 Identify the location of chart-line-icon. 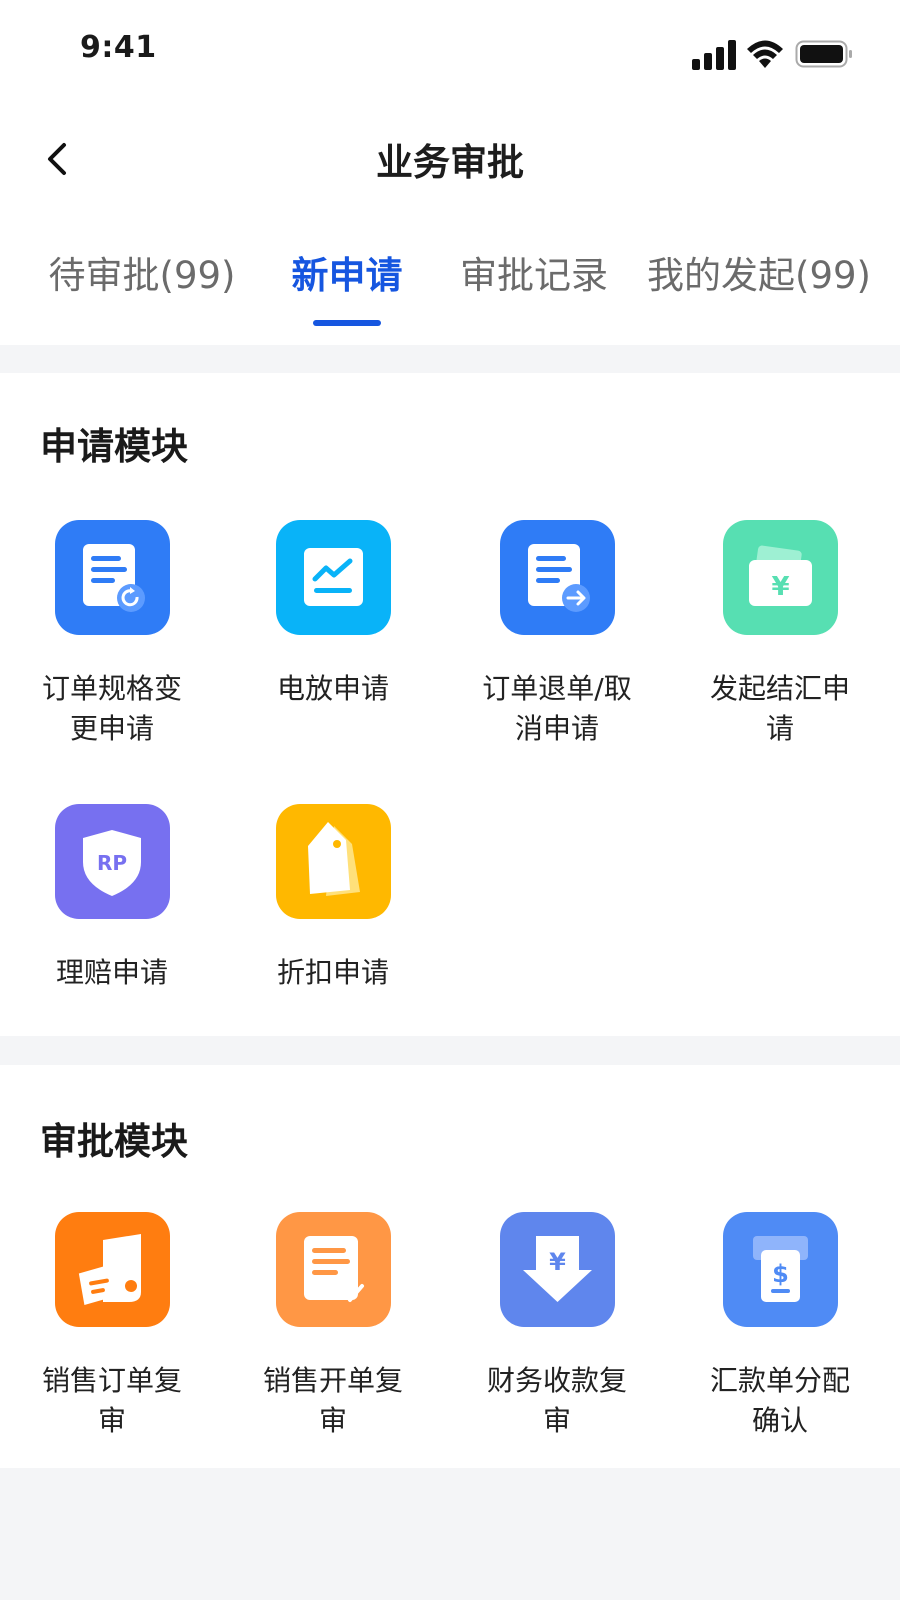
(333, 577).